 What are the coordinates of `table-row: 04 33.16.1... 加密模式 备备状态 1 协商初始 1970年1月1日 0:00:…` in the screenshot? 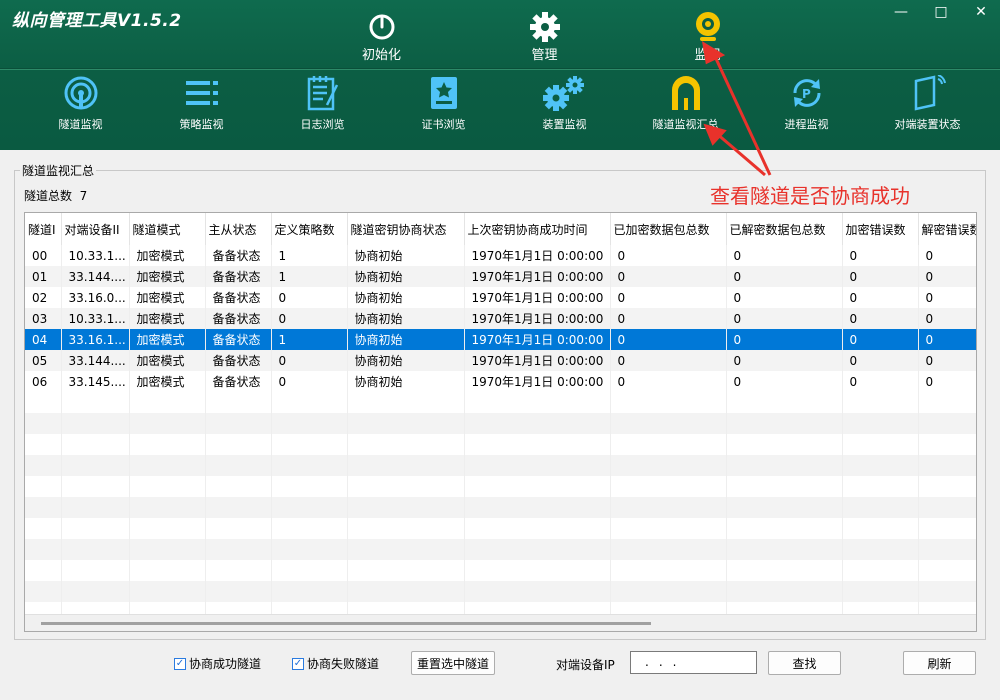 It's located at (500, 339).